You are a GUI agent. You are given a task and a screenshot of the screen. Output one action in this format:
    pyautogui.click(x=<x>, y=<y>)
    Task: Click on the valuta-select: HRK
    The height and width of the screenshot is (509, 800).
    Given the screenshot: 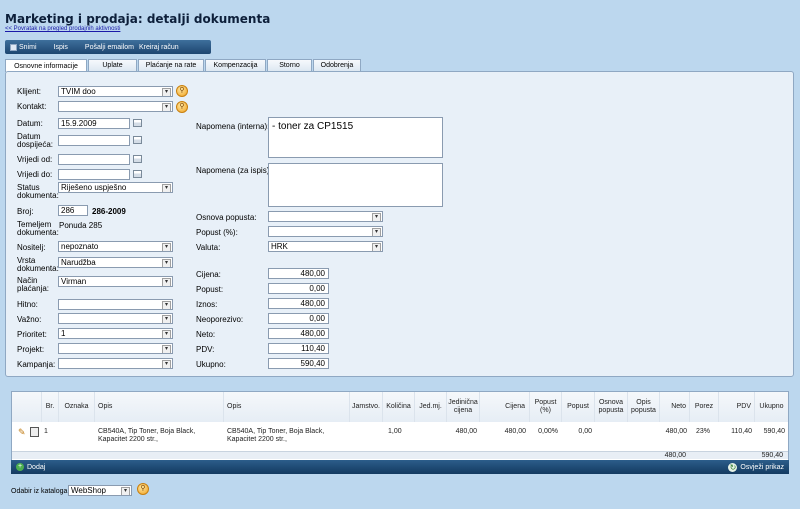 What is the action you would take?
    pyautogui.click(x=325, y=246)
    